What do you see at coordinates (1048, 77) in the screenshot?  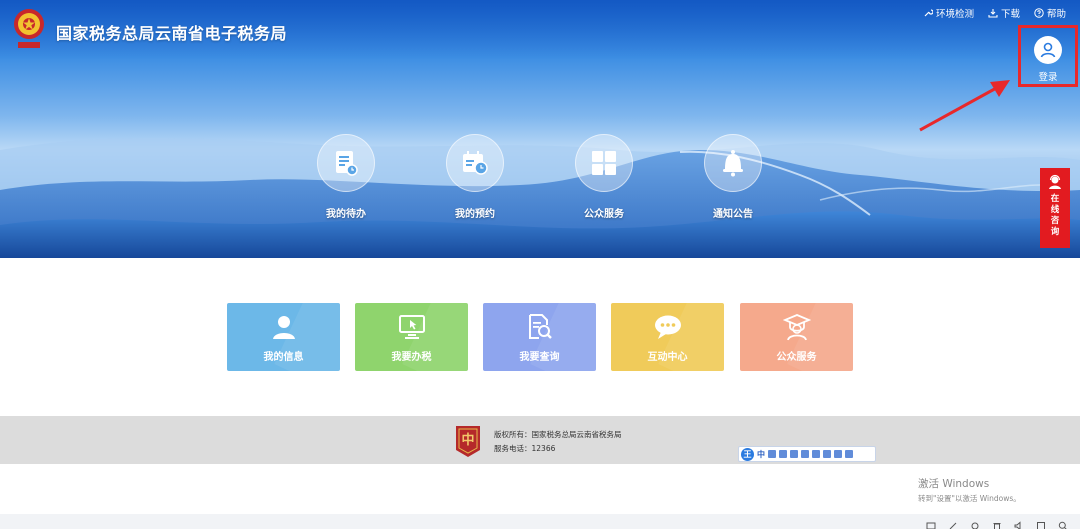 I see `login-label: 登录` at bounding box center [1048, 77].